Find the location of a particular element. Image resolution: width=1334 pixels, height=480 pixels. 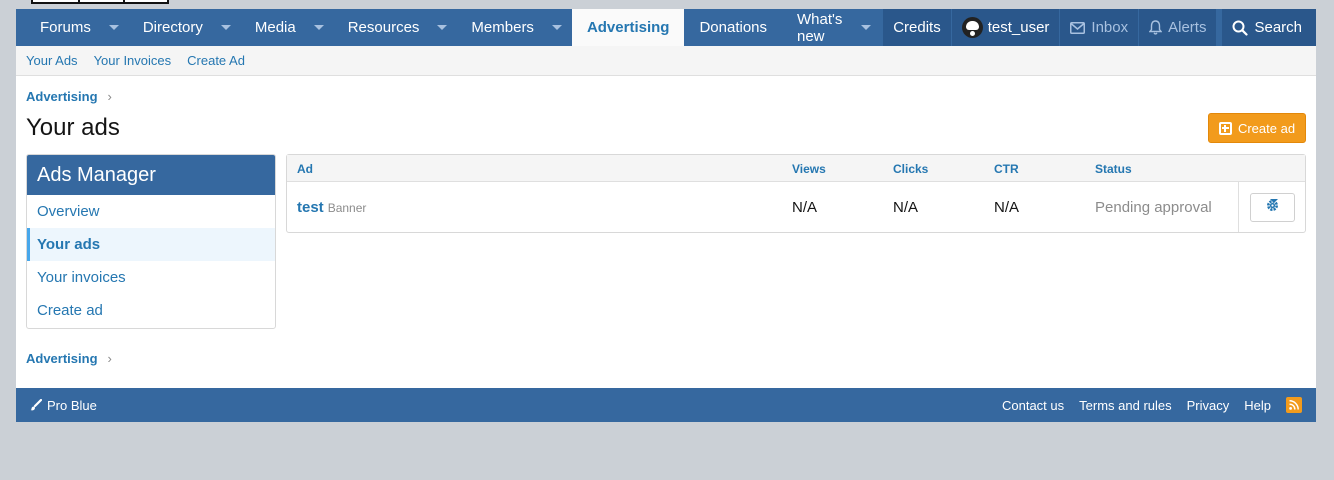

subnav-your-invoices: Your Invoices is located at coordinates (133, 60).